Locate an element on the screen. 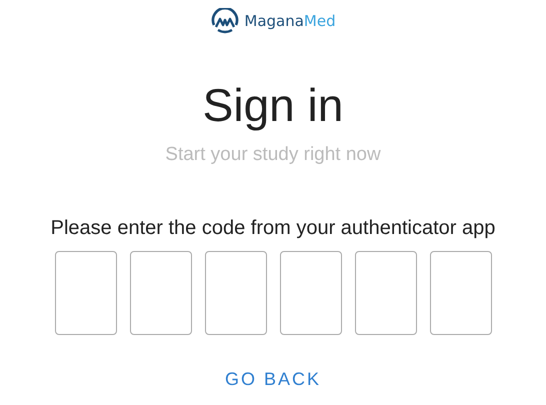 The height and width of the screenshot is (405, 546). logo-icon is located at coordinates (225, 21).